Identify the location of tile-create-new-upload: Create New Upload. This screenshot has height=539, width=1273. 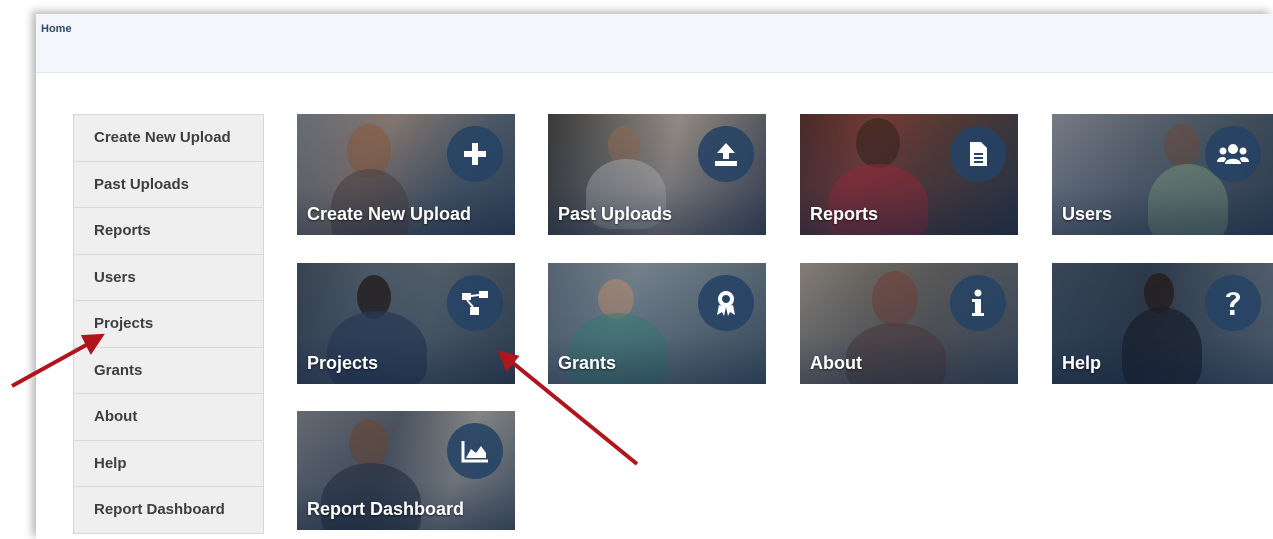
(406, 174).